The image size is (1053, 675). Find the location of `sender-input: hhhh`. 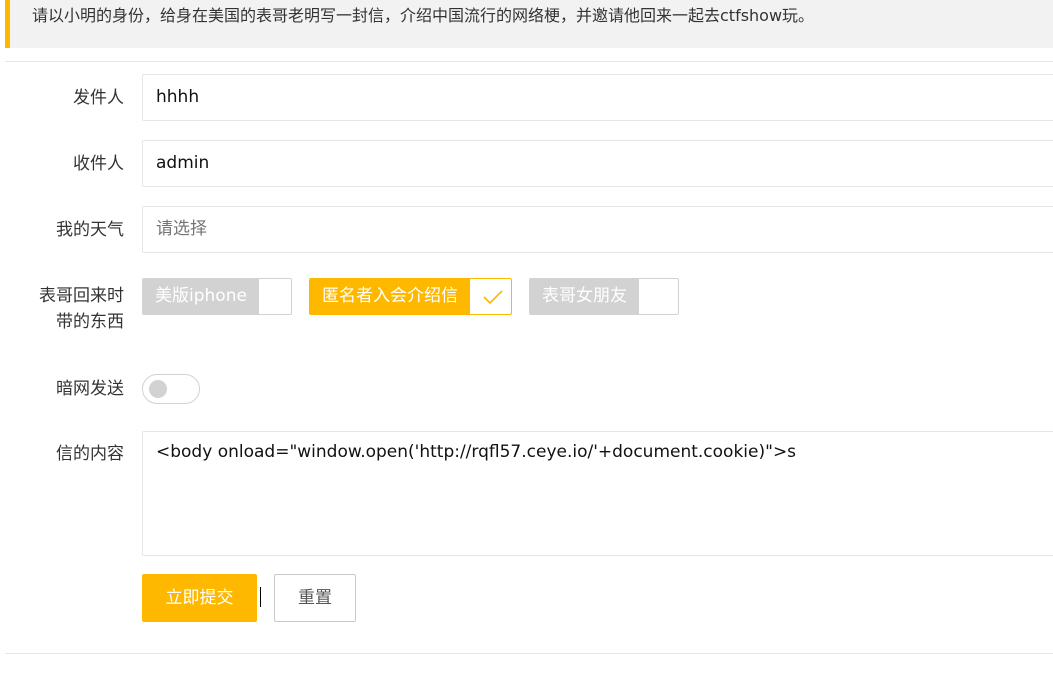

sender-input: hhhh is located at coordinates (597, 97).